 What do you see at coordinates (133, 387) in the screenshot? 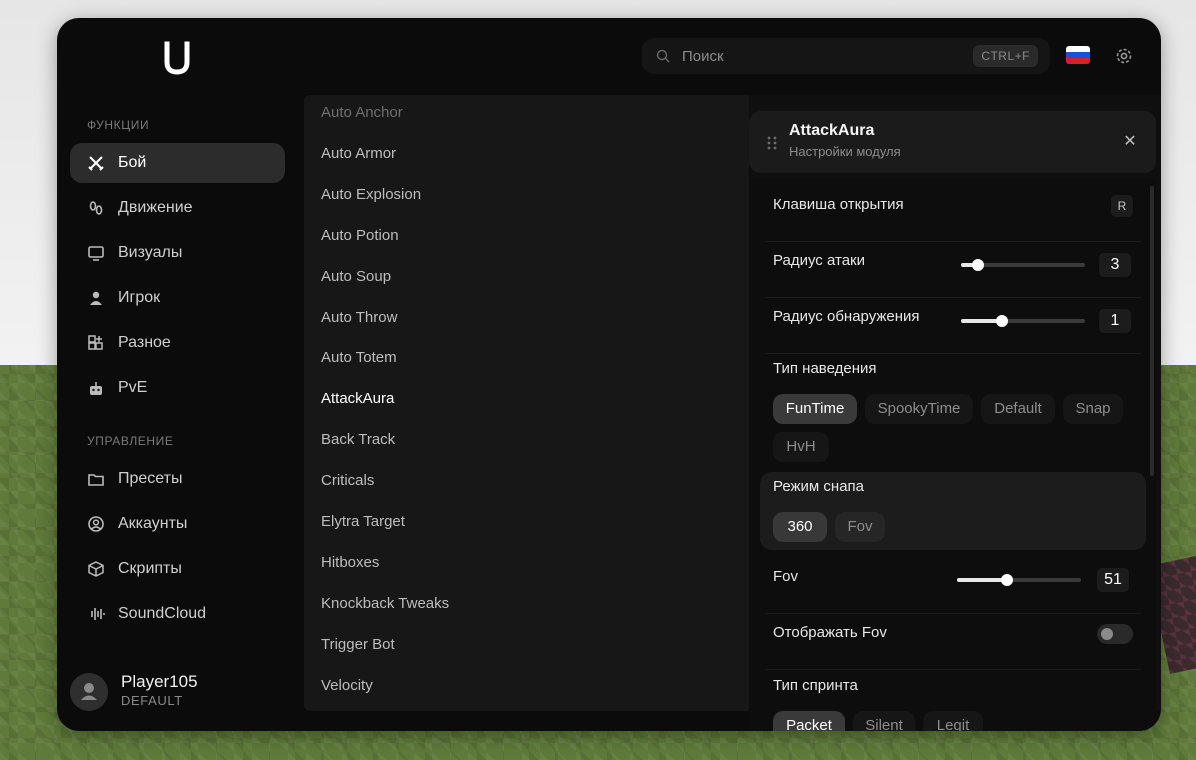
I see `sidebar-item-label: PvE` at bounding box center [133, 387].